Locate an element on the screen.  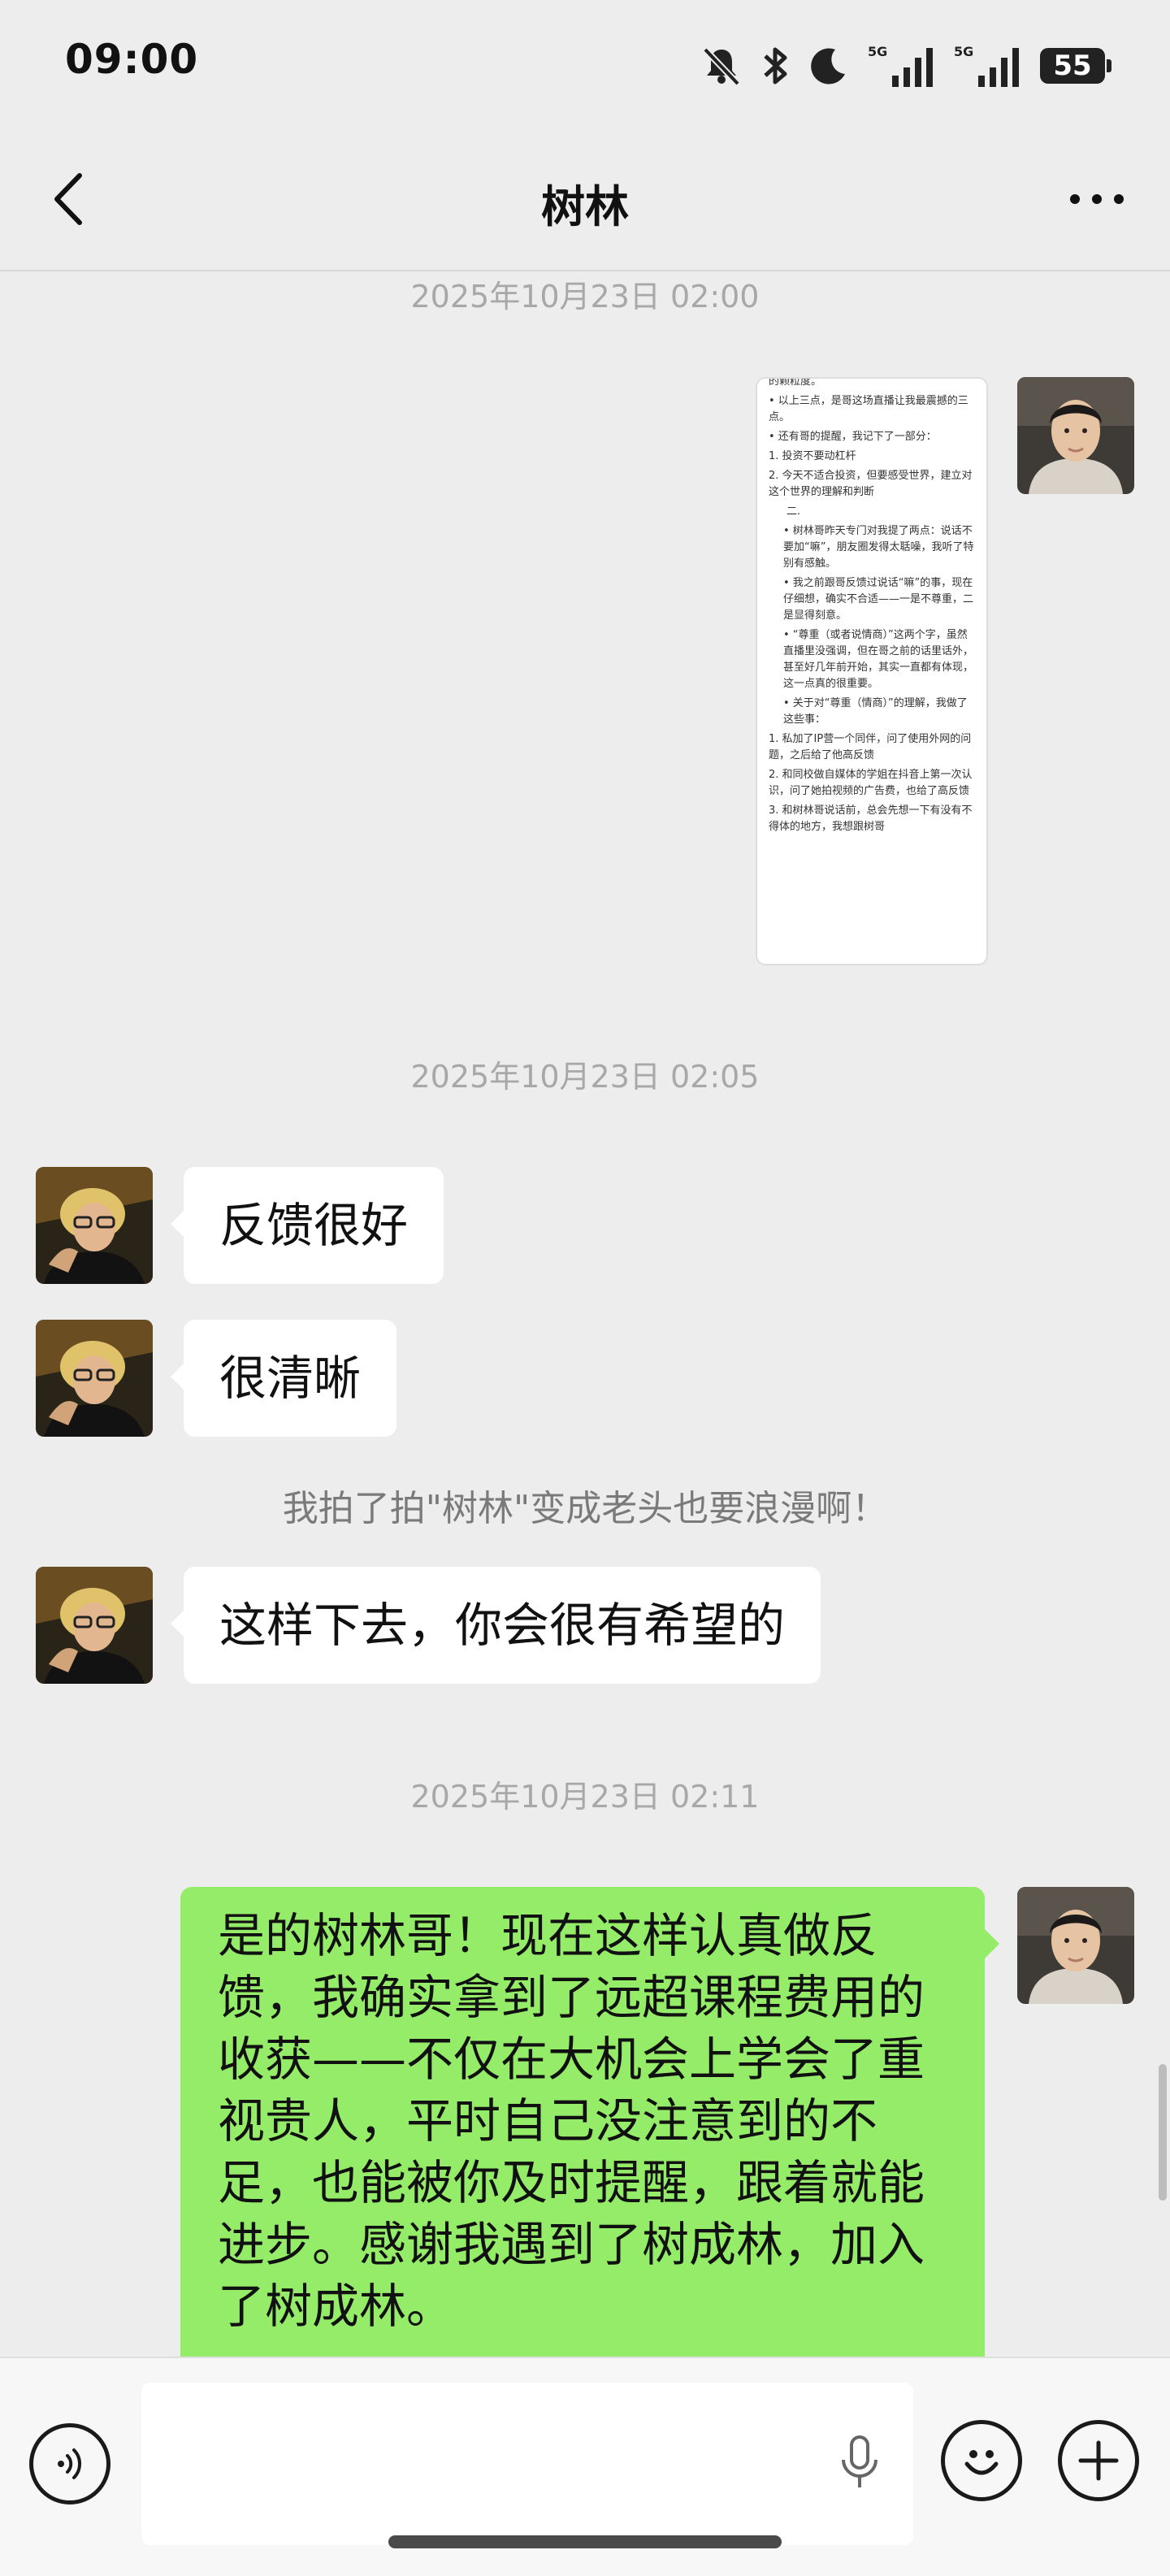
bluetooth-icon is located at coordinates (775, 66).